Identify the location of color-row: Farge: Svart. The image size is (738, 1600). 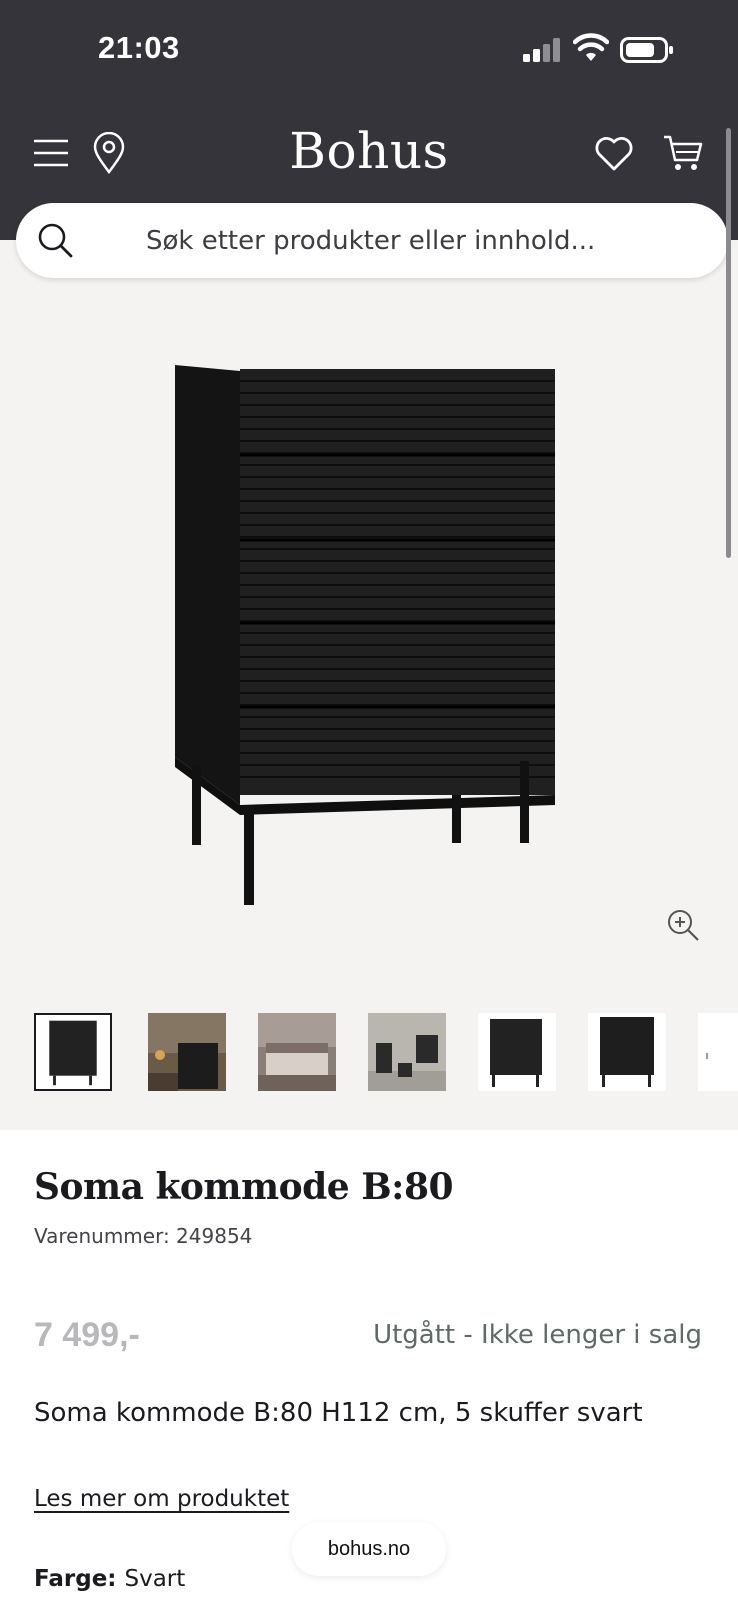
(109, 1579).